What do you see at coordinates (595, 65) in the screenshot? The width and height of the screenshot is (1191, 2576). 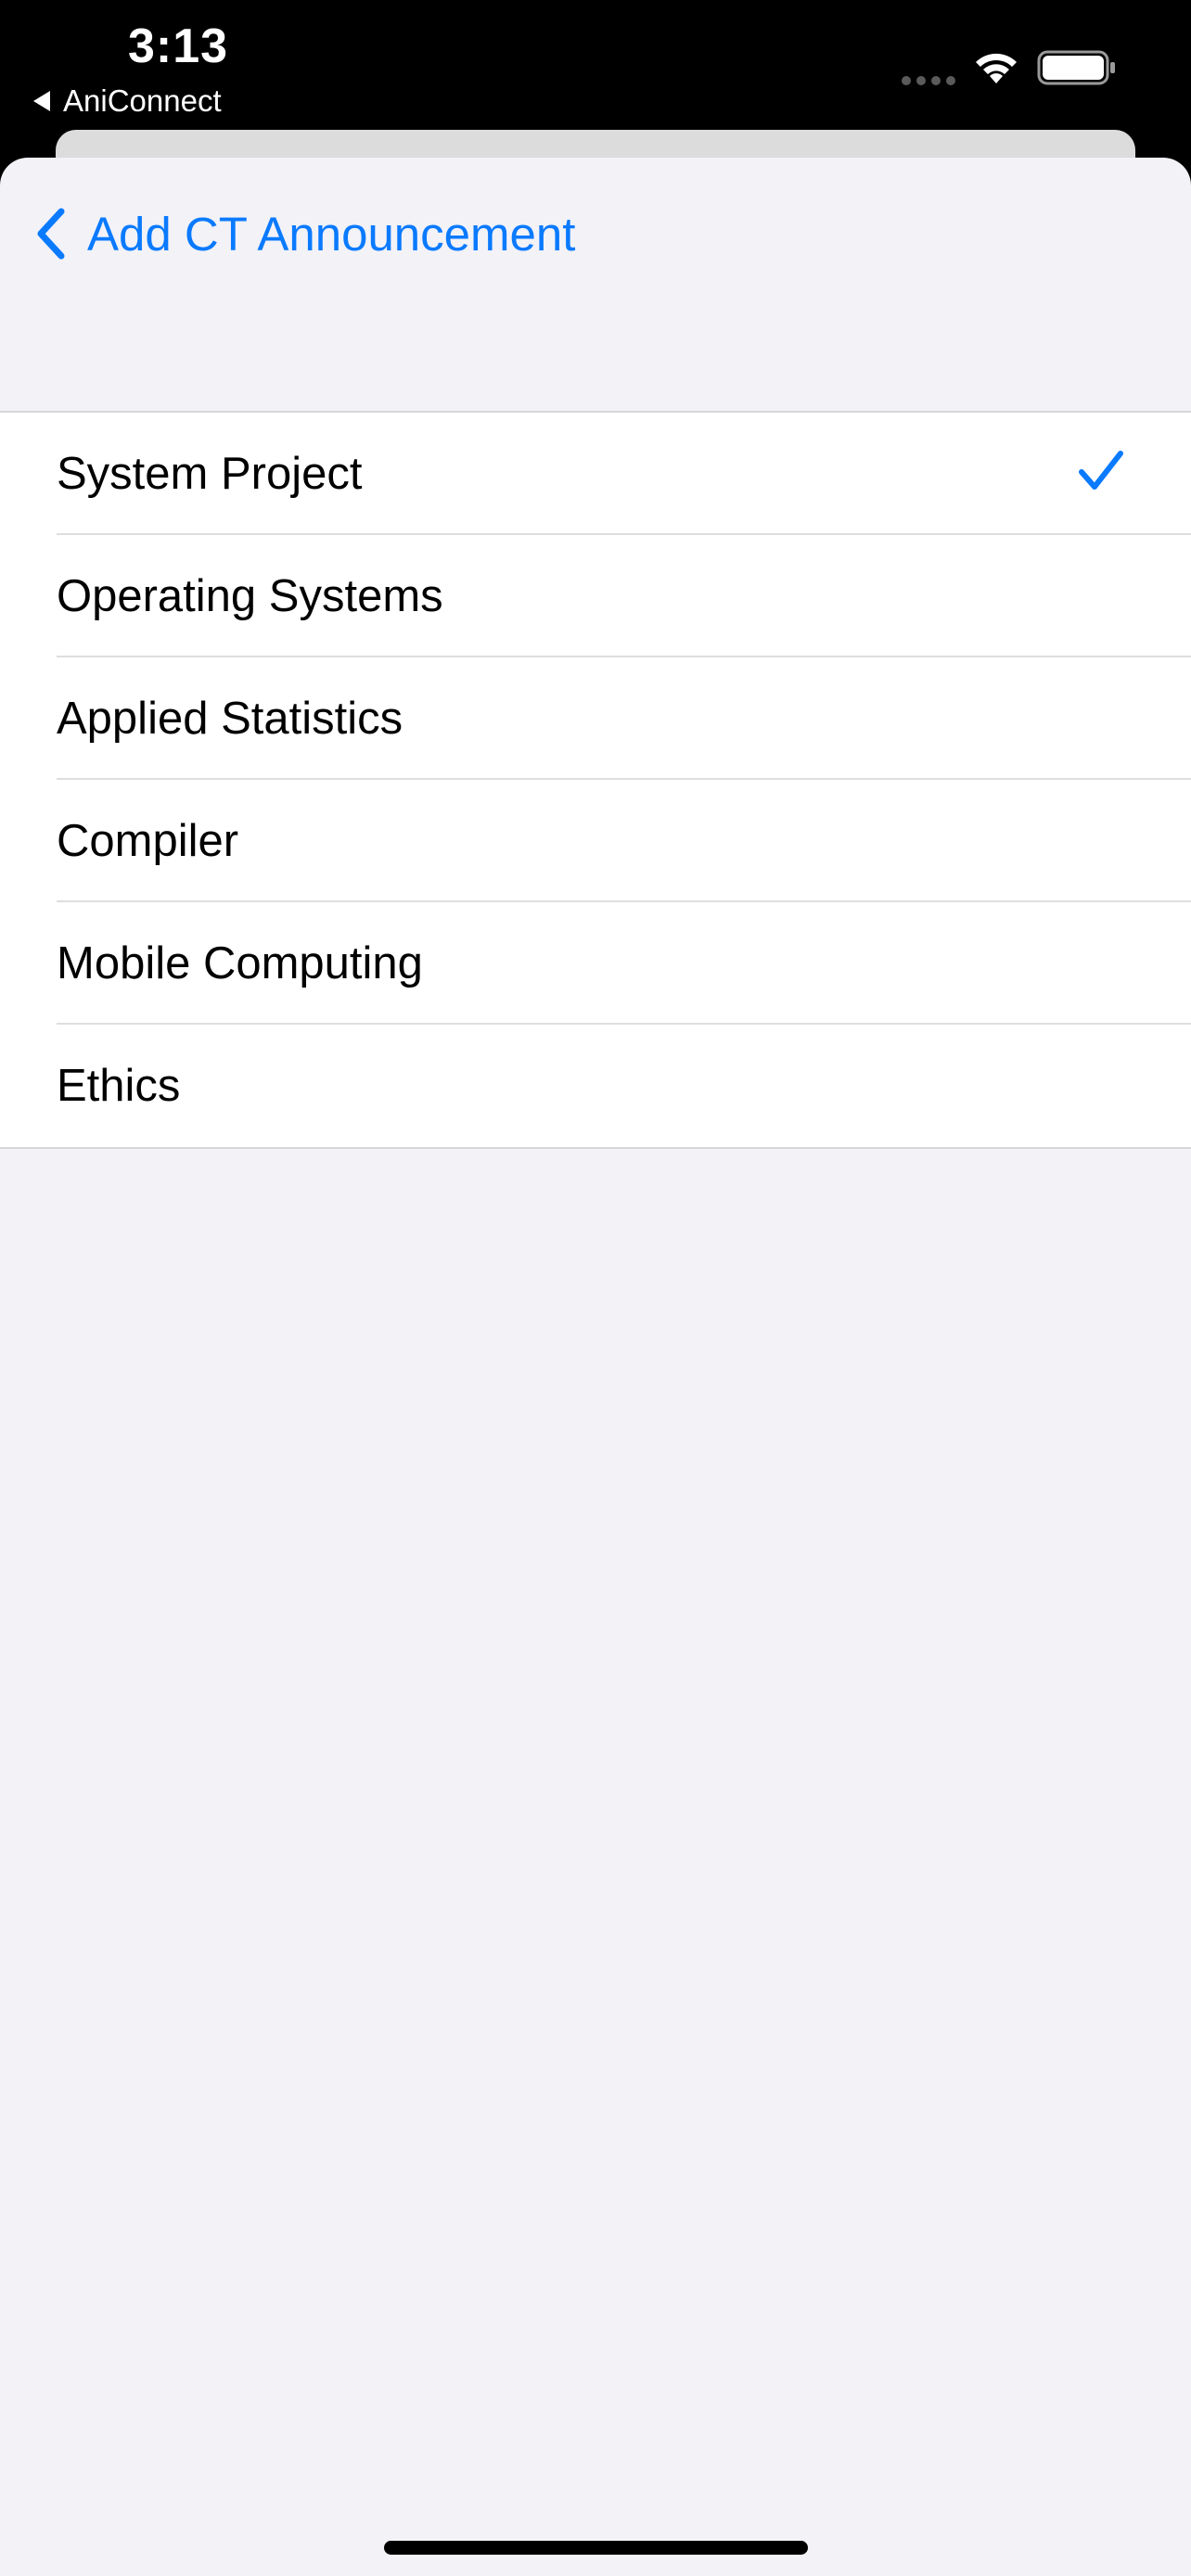 I see `status-bar: 3:13 AniConnect` at bounding box center [595, 65].